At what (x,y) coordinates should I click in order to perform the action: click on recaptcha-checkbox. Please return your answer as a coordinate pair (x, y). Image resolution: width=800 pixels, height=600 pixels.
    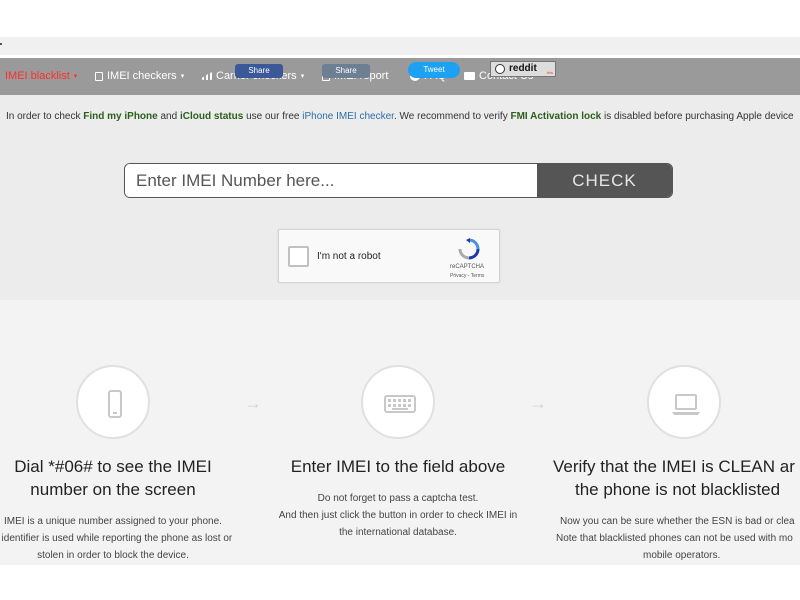
    Looking at the image, I should click on (298, 256).